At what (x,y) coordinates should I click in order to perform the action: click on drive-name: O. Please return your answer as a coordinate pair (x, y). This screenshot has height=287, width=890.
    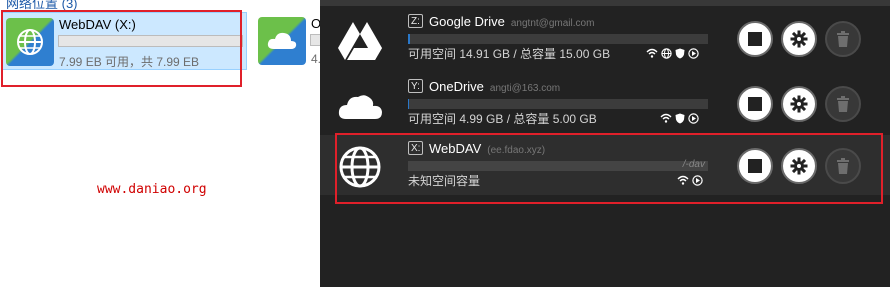
    Looking at the image, I should click on (315, 23).